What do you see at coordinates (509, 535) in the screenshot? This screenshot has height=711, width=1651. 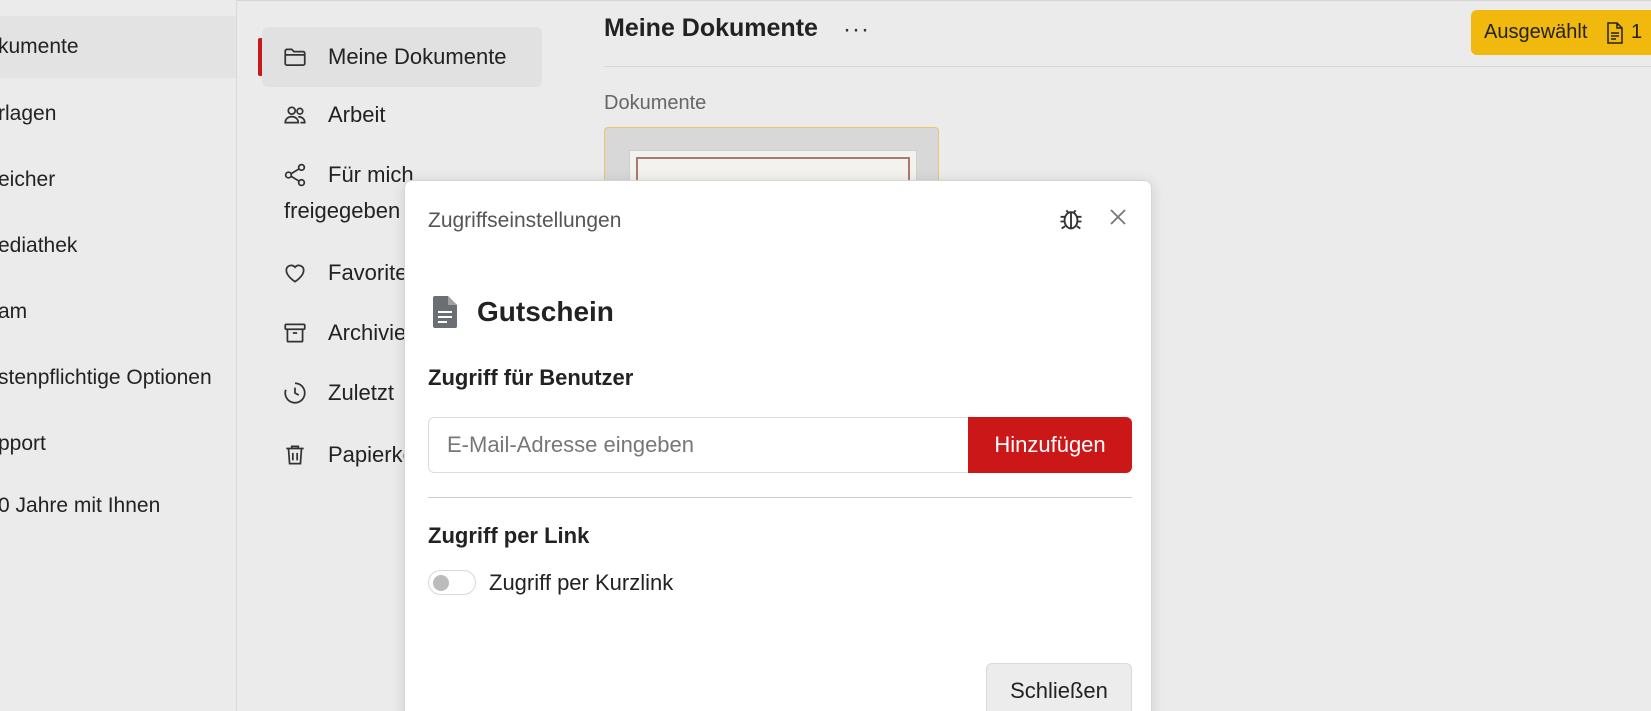 I see `link-access-heading: Zugriff per Link` at bounding box center [509, 535].